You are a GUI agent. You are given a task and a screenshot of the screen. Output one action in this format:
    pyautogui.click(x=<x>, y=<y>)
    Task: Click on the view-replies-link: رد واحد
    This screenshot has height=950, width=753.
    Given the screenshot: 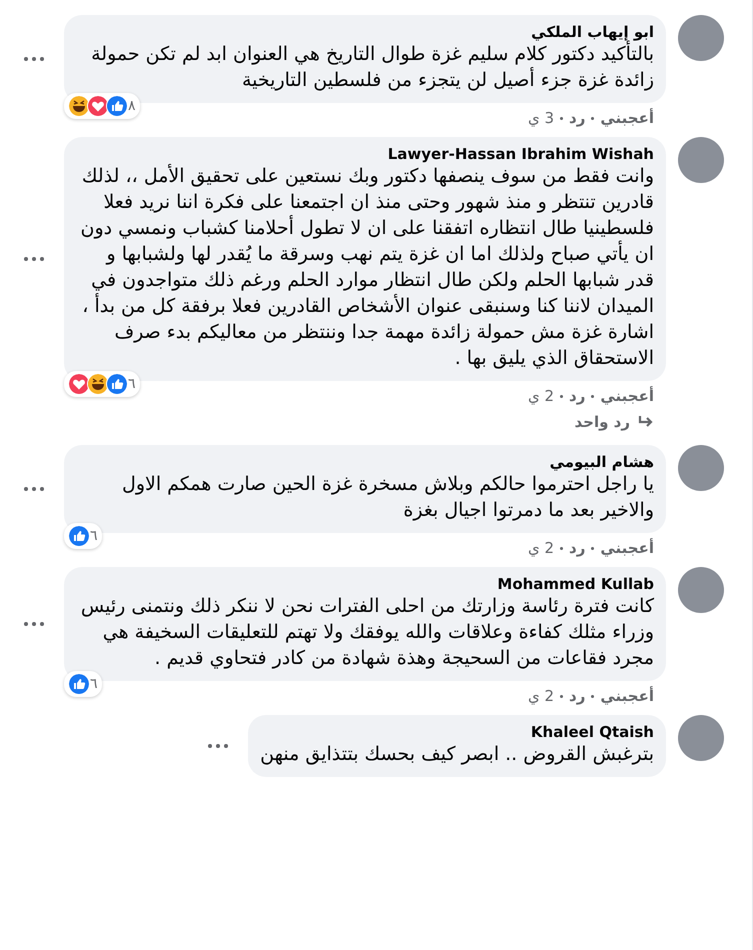 What is the action you would take?
    pyautogui.click(x=614, y=420)
    